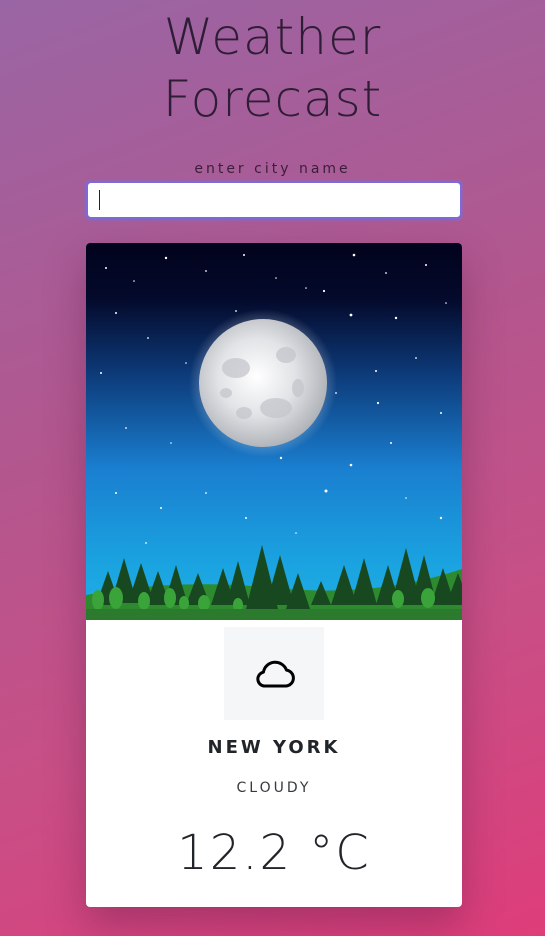 This screenshot has height=936, width=545. Describe the element at coordinates (272, 169) in the screenshot. I see `search-label: enter city name` at that location.